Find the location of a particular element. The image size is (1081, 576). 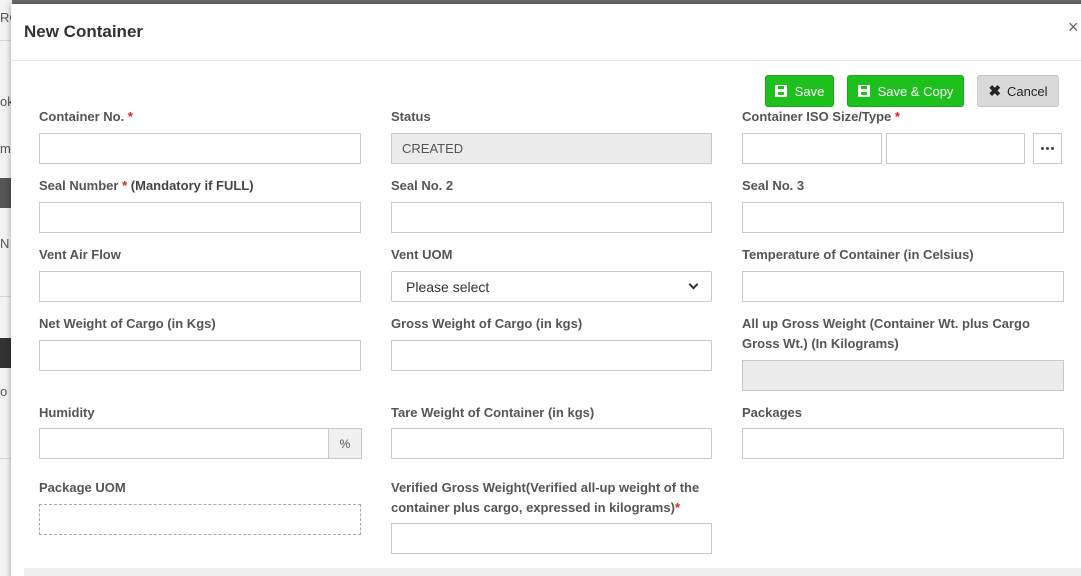

all-up-gross-weight-field is located at coordinates (903, 375).